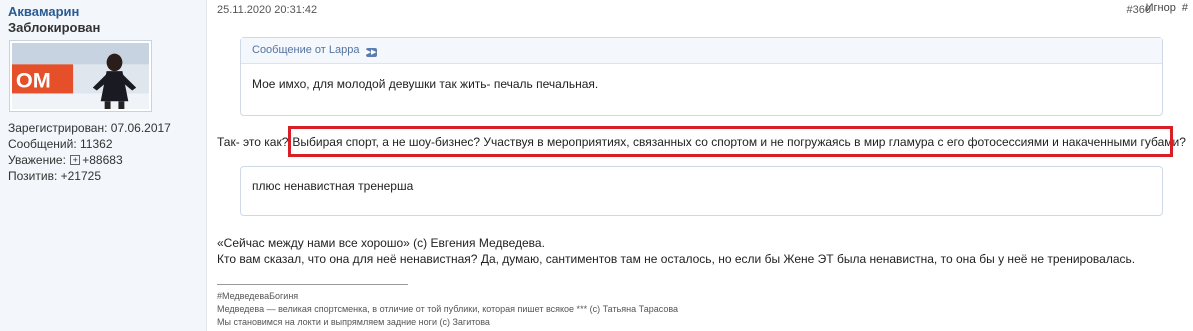 Image resolution: width=1193 pixels, height=331 pixels. What do you see at coordinates (81, 176) in the screenshot?
I see `stat-positive-value: +21725` at bounding box center [81, 176].